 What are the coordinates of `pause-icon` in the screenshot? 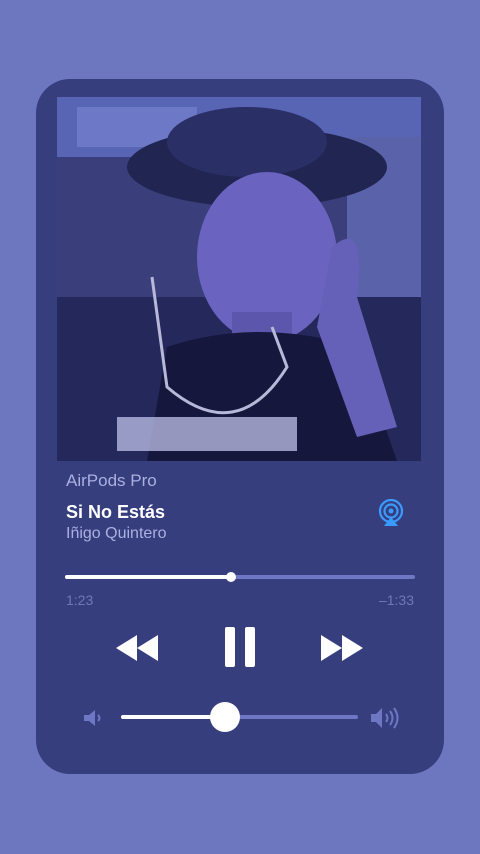 It's located at (240, 647).